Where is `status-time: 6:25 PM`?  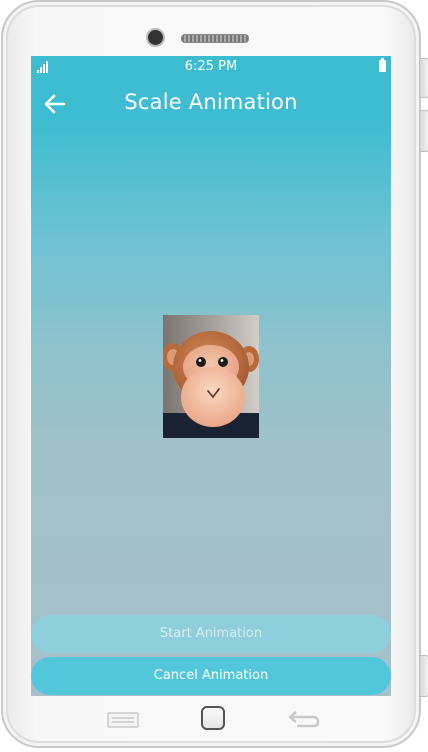 status-time: 6:25 PM is located at coordinates (211, 66).